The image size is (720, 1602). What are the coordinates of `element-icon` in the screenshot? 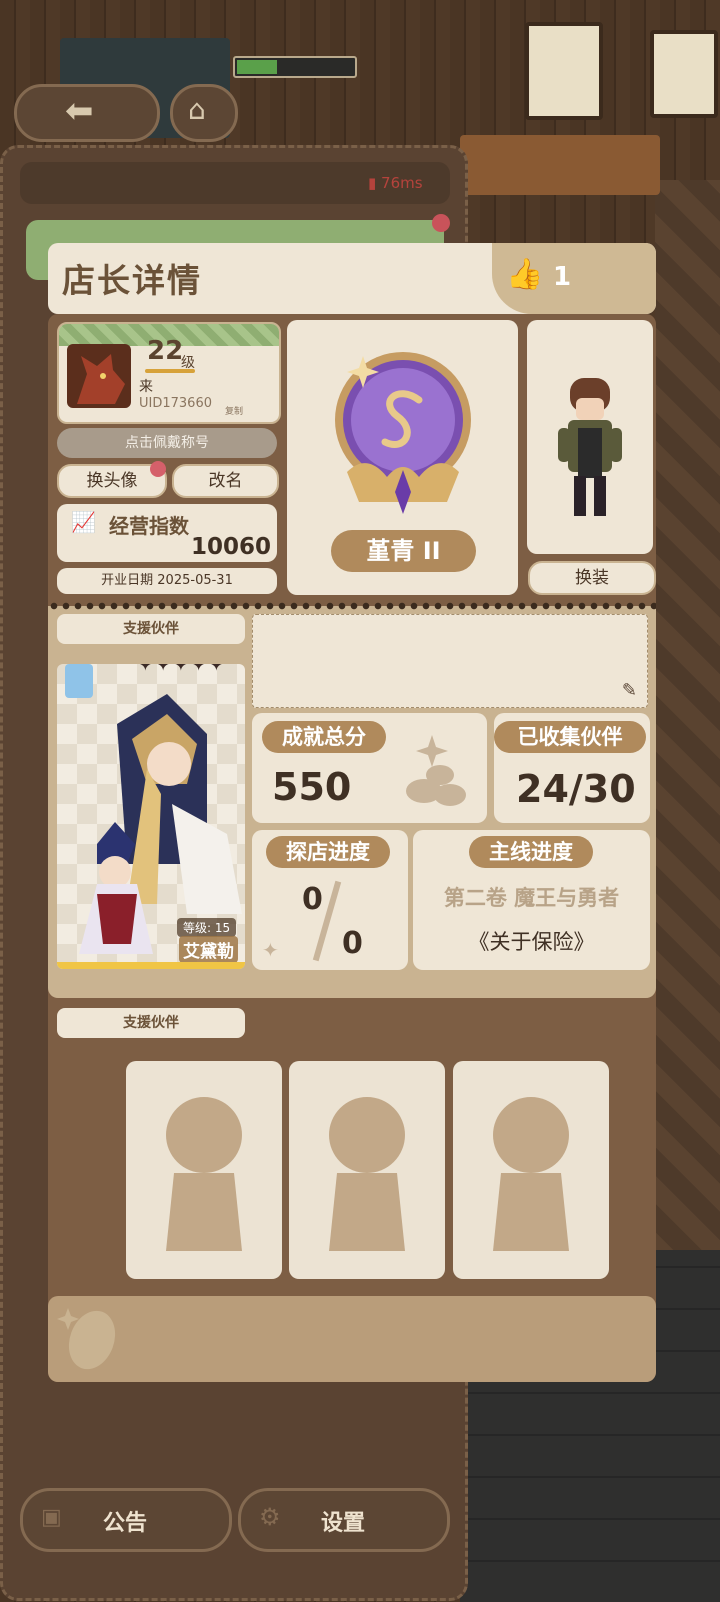 It's located at (79, 681).